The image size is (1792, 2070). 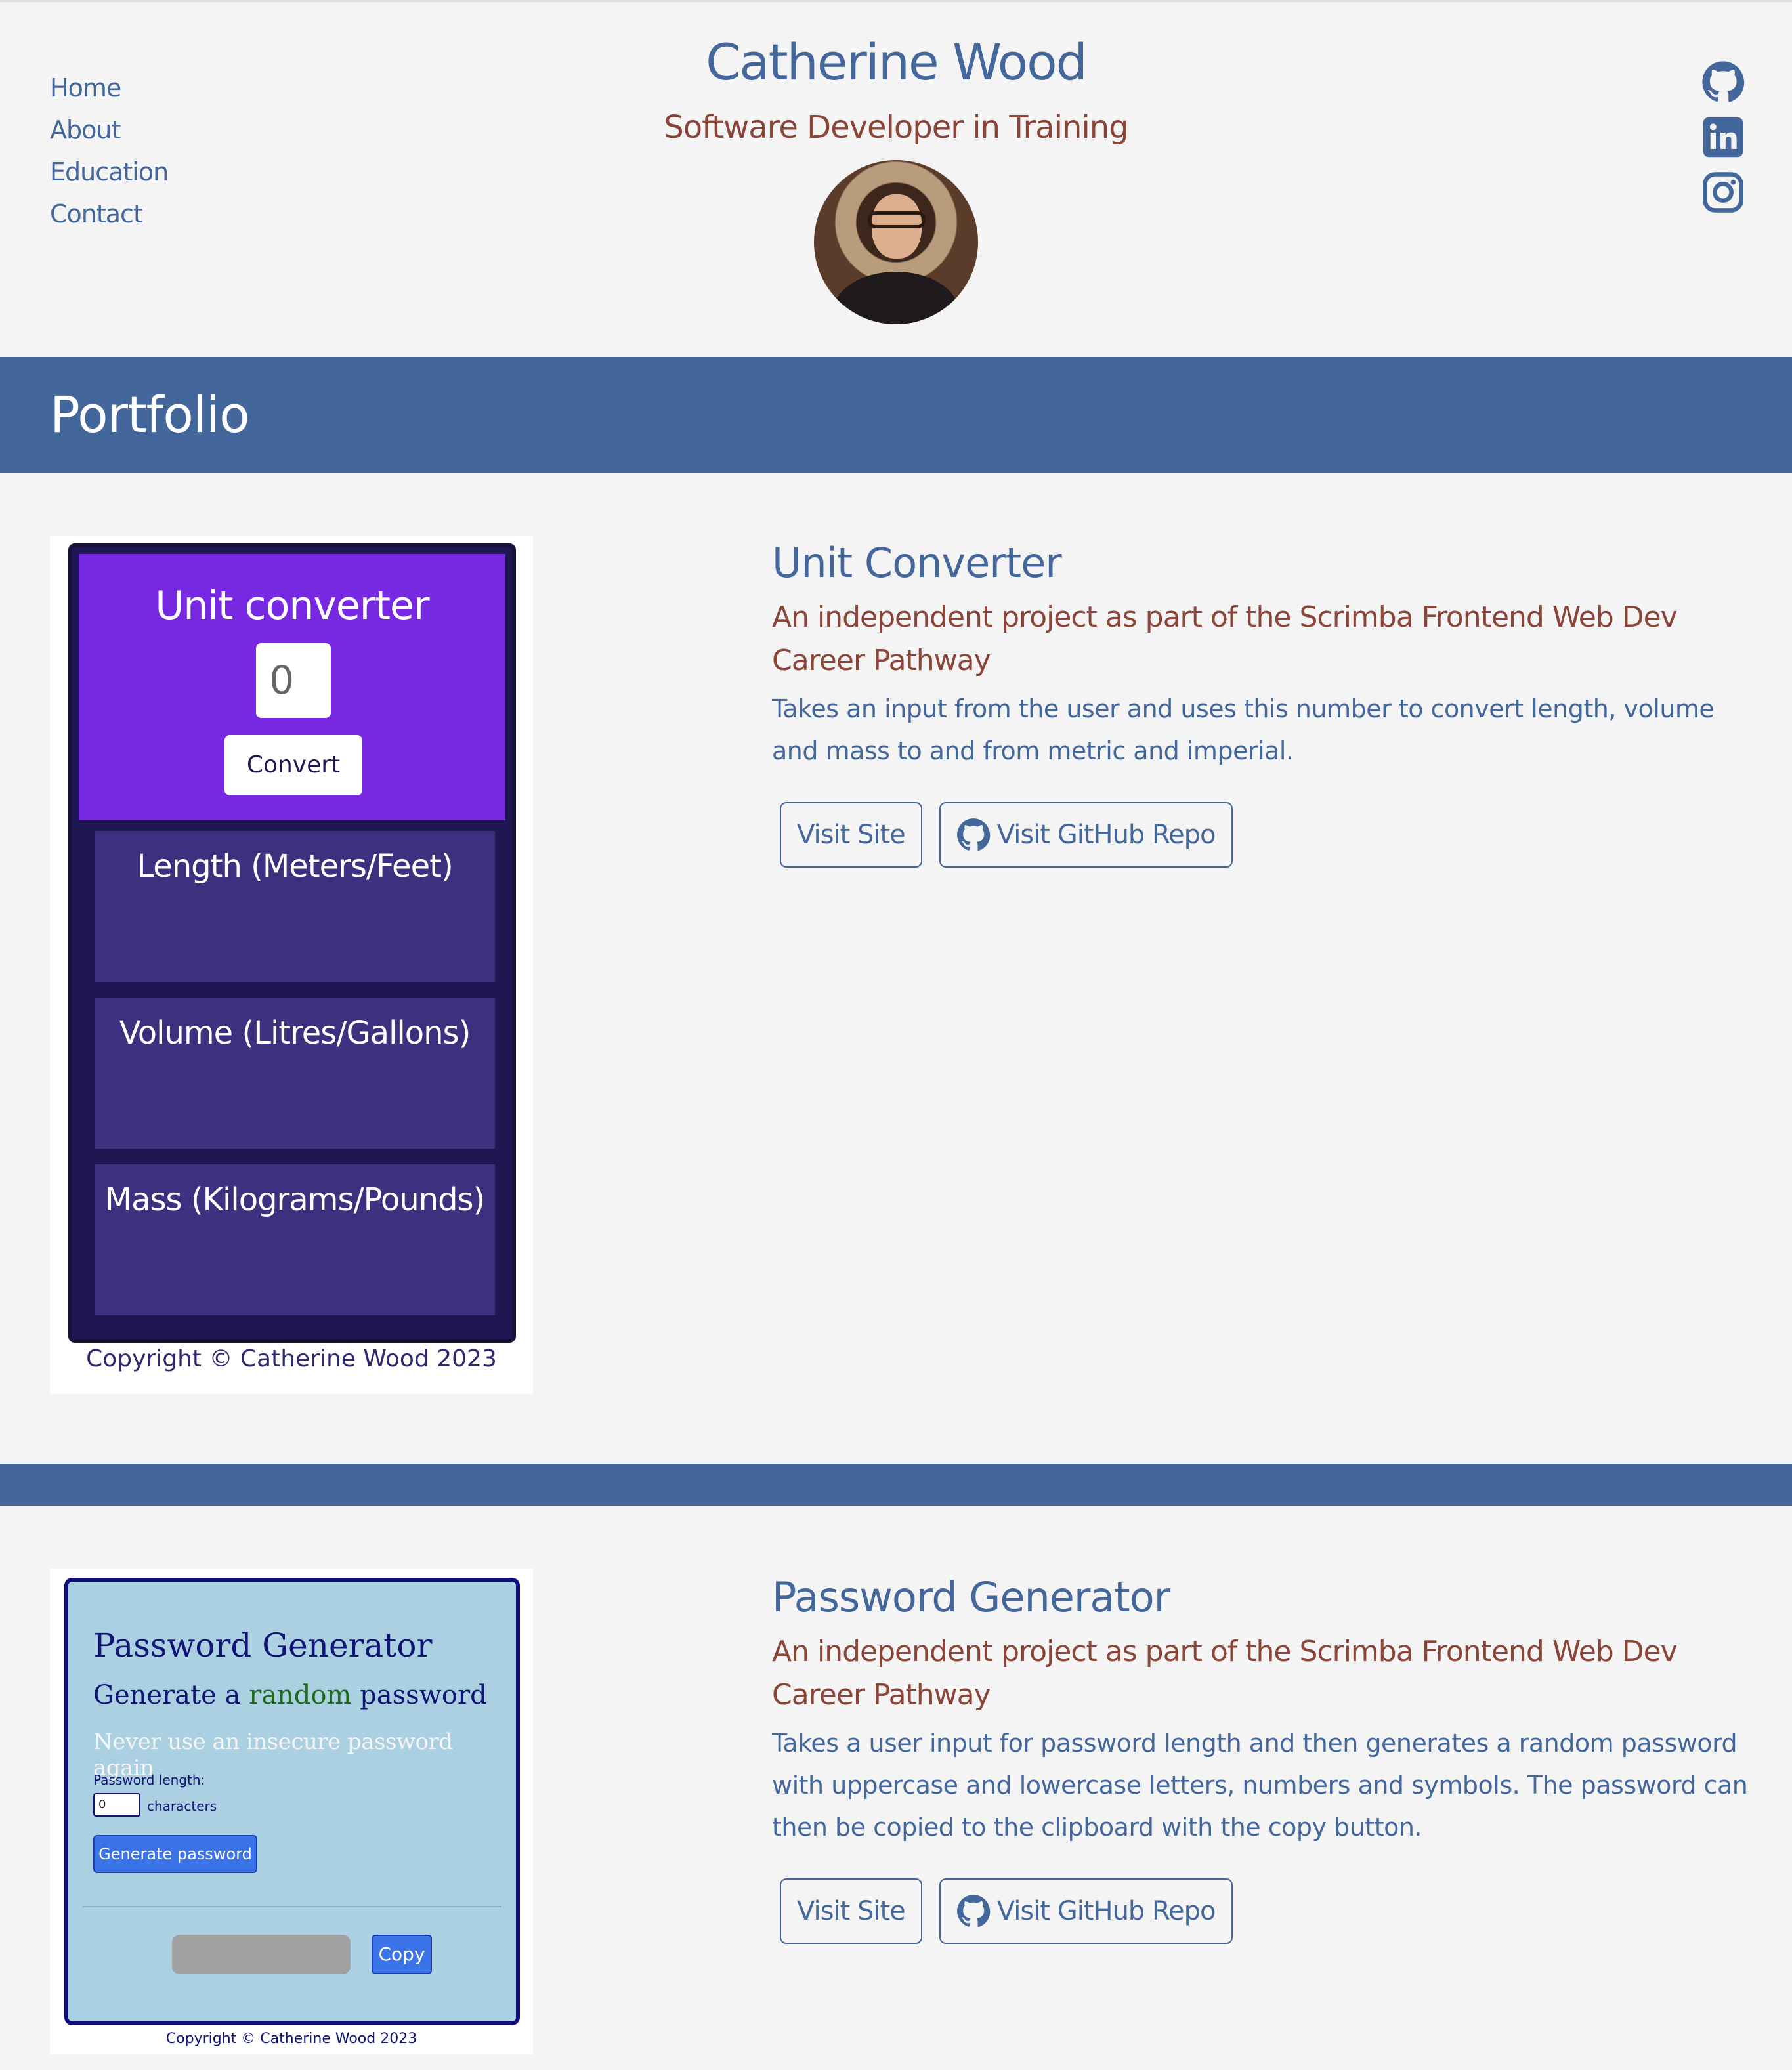 What do you see at coordinates (182, 1806) in the screenshot?
I see `pg-characters-label: characters` at bounding box center [182, 1806].